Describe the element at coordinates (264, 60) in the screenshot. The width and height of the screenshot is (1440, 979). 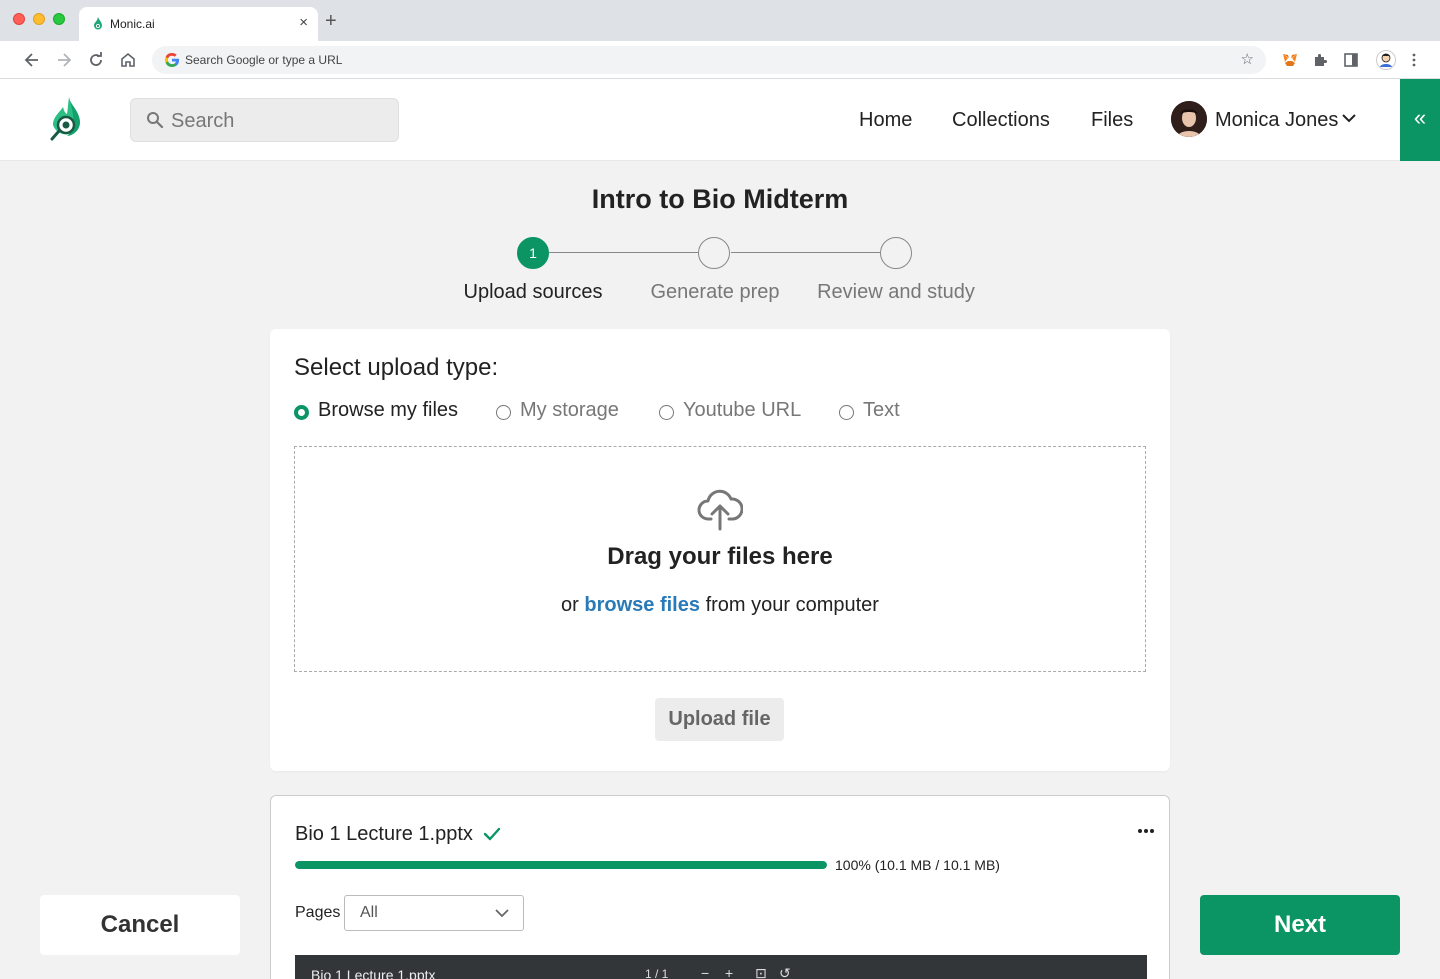
I see `address-placeholder: Search Google or type a URL` at that location.